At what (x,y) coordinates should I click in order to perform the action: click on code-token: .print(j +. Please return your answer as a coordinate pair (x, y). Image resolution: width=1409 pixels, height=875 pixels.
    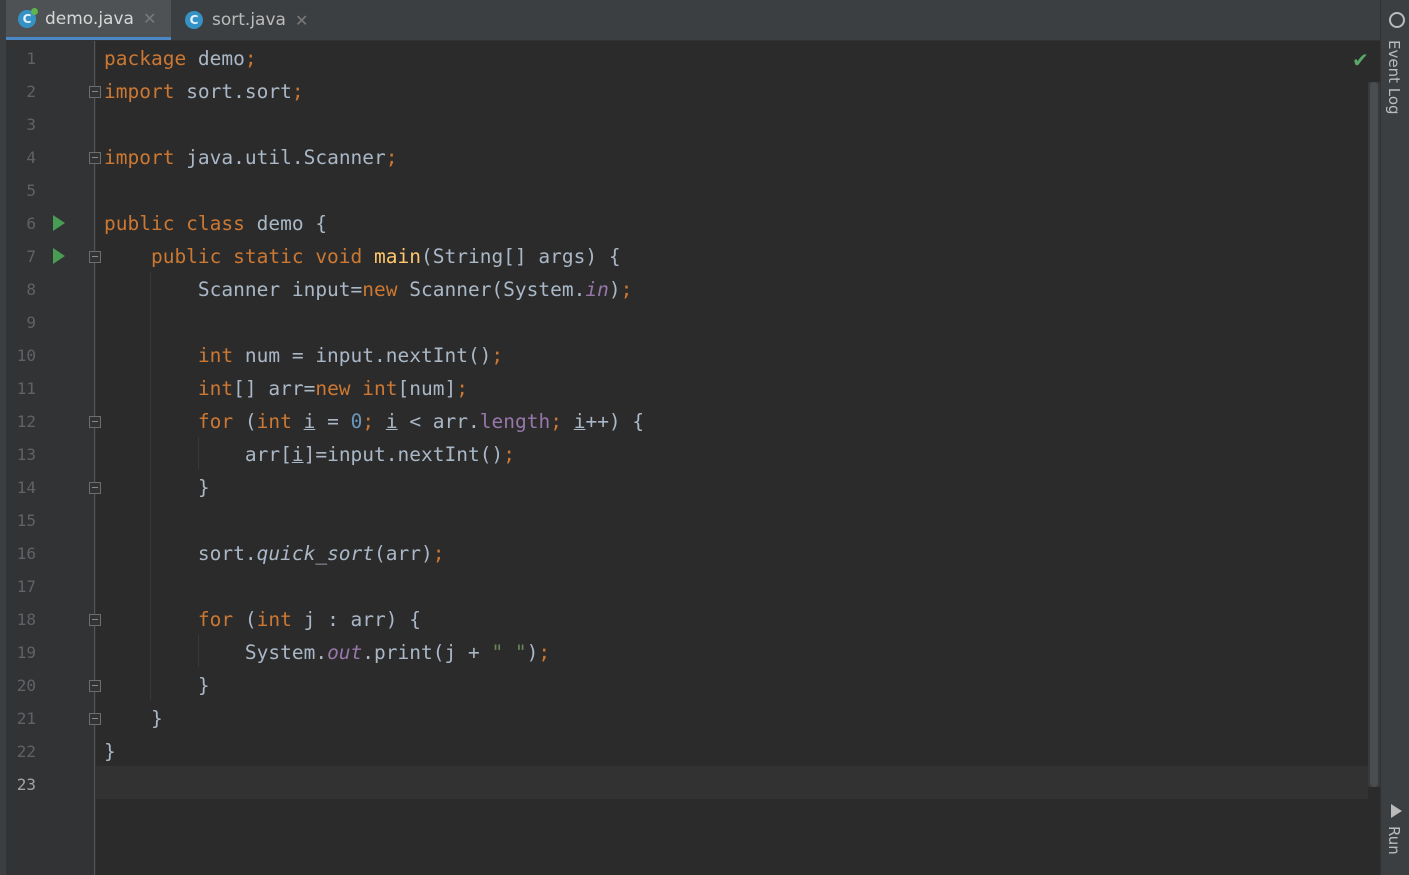
    Looking at the image, I should click on (427, 652).